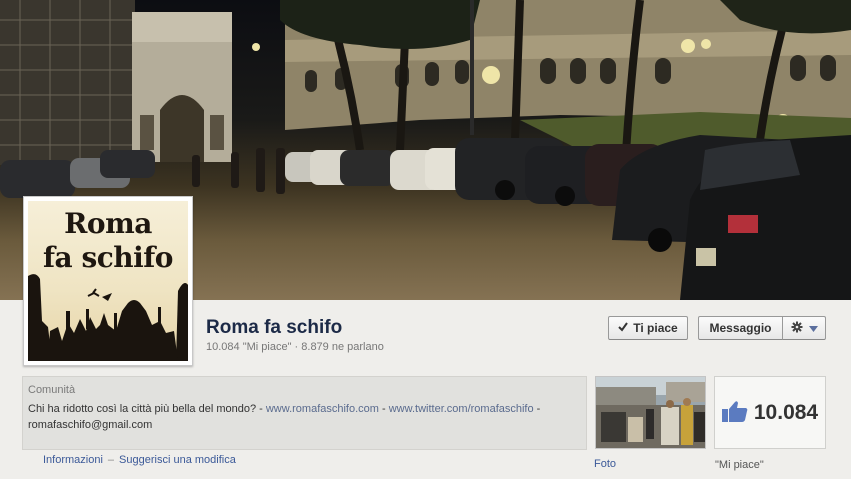 This screenshot has width=851, height=479. Describe the element at coordinates (249, 347) in the screenshot. I see `likes-stat: 10.084 "Mi piace"` at that location.